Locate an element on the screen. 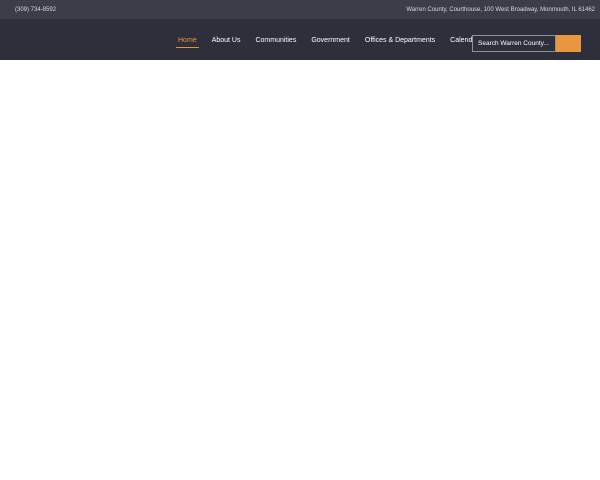 This screenshot has height=480, width=600. search-input is located at coordinates (514, 43).